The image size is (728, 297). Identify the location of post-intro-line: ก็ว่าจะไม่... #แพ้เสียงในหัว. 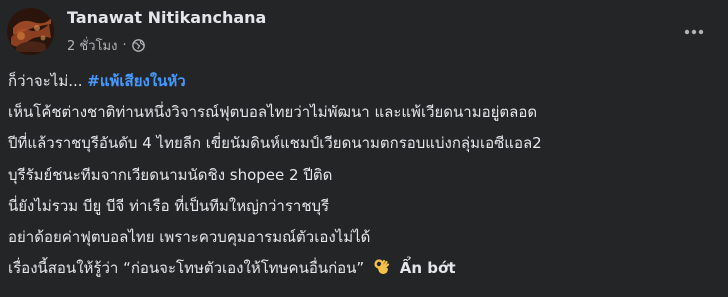
(364, 81).